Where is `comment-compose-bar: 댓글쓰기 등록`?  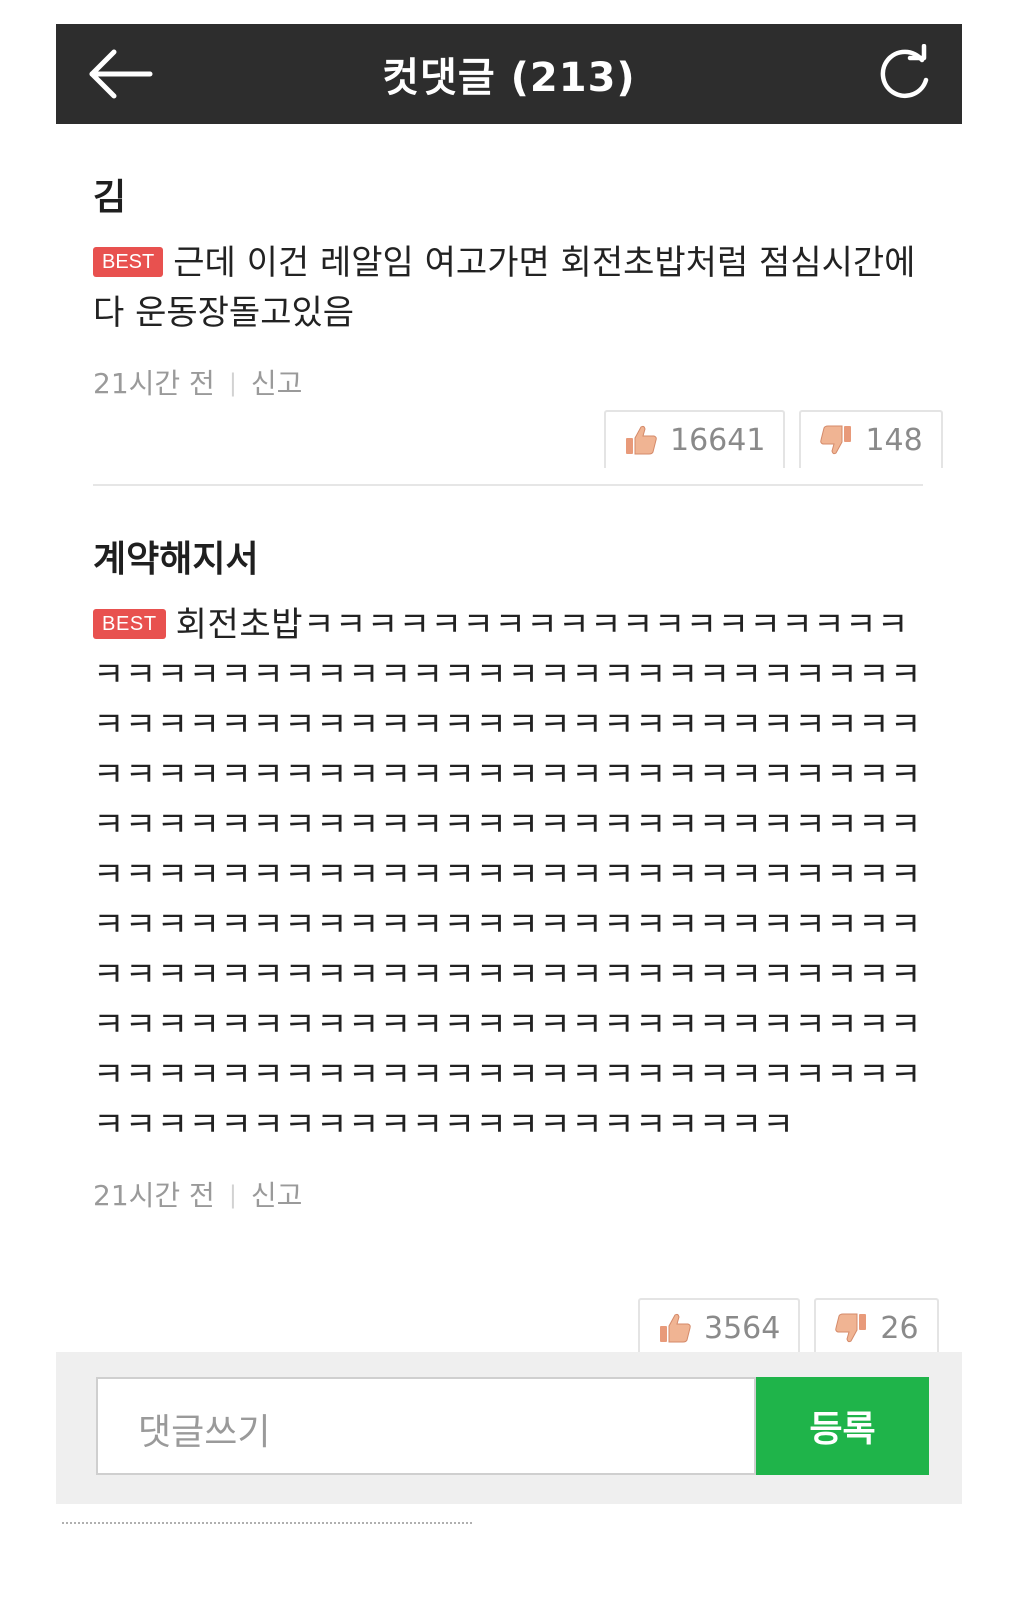 comment-compose-bar: 댓글쓰기 등록 is located at coordinates (509, 1428).